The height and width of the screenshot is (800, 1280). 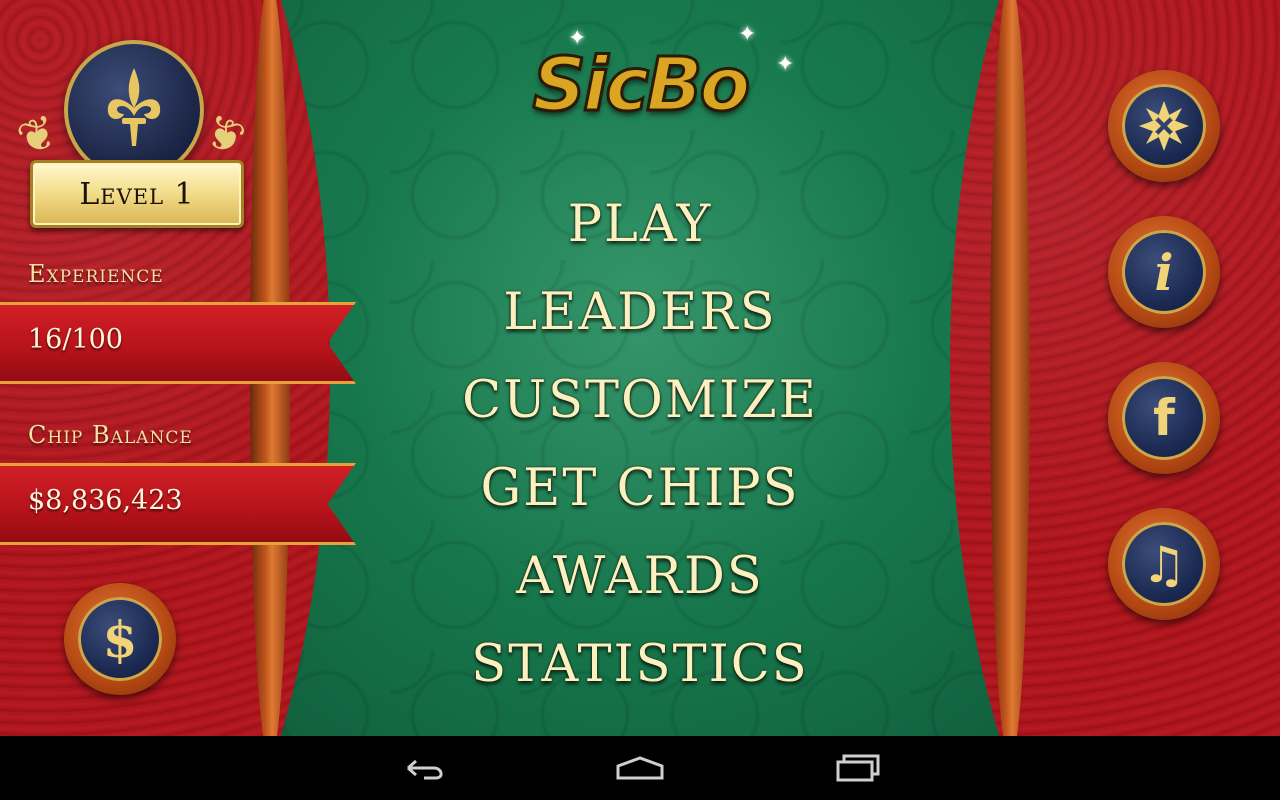 I want to click on settings-emblem-svg, so click(x=1164, y=126).